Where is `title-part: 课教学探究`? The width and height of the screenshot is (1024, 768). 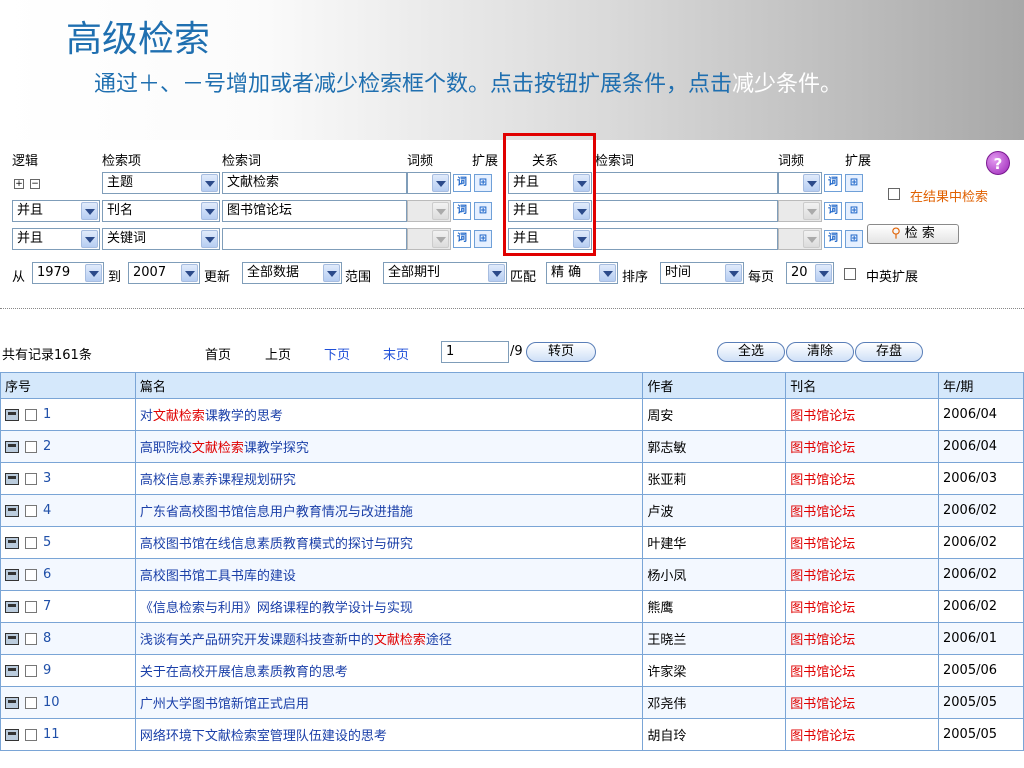 title-part: 课教学探究 is located at coordinates (276, 448).